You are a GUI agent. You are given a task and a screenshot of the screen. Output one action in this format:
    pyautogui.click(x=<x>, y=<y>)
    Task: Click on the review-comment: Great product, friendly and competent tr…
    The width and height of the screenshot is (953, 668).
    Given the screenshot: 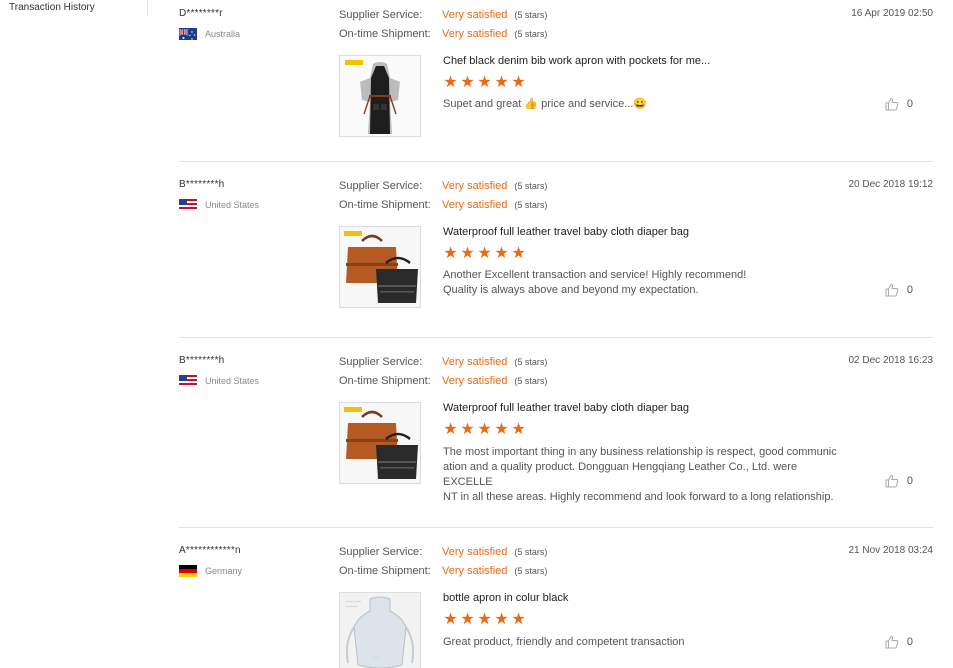 What is the action you would take?
    pyautogui.click(x=564, y=642)
    